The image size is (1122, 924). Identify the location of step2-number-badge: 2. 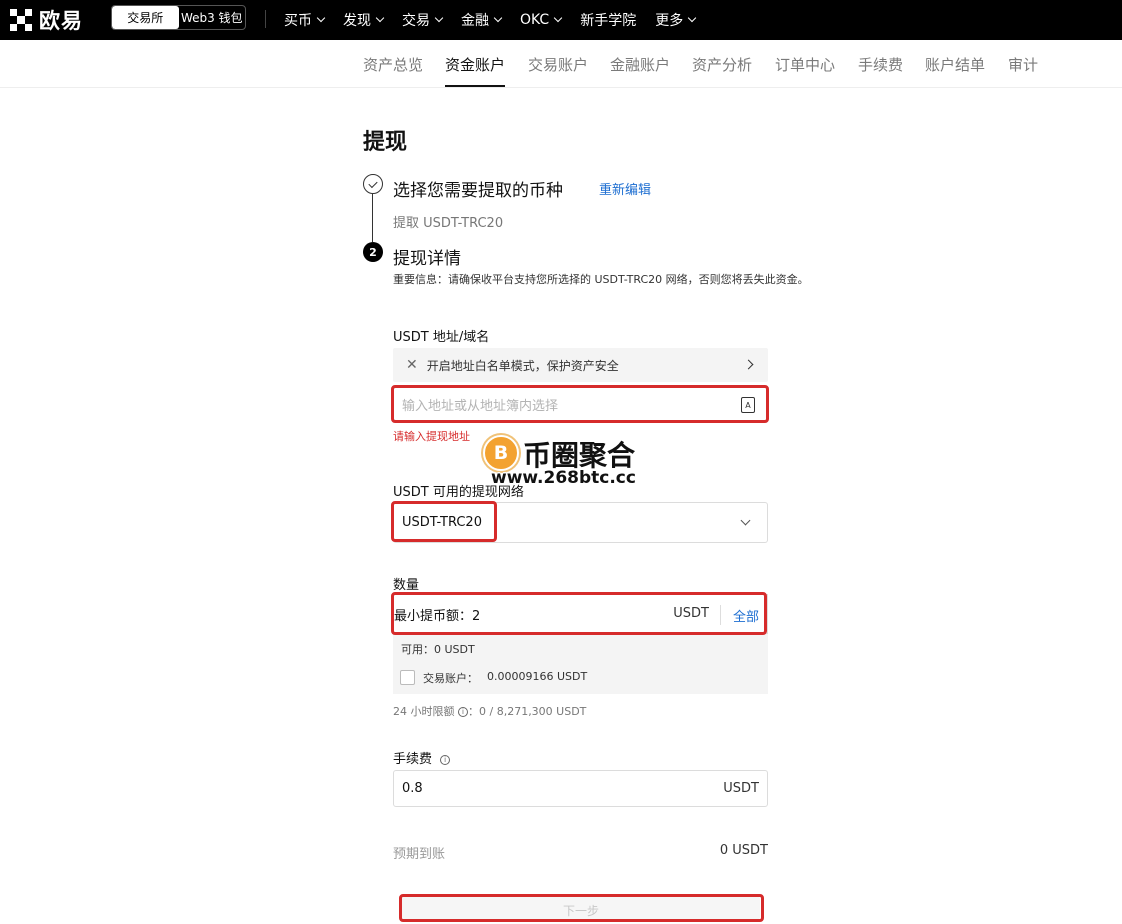
(373, 252).